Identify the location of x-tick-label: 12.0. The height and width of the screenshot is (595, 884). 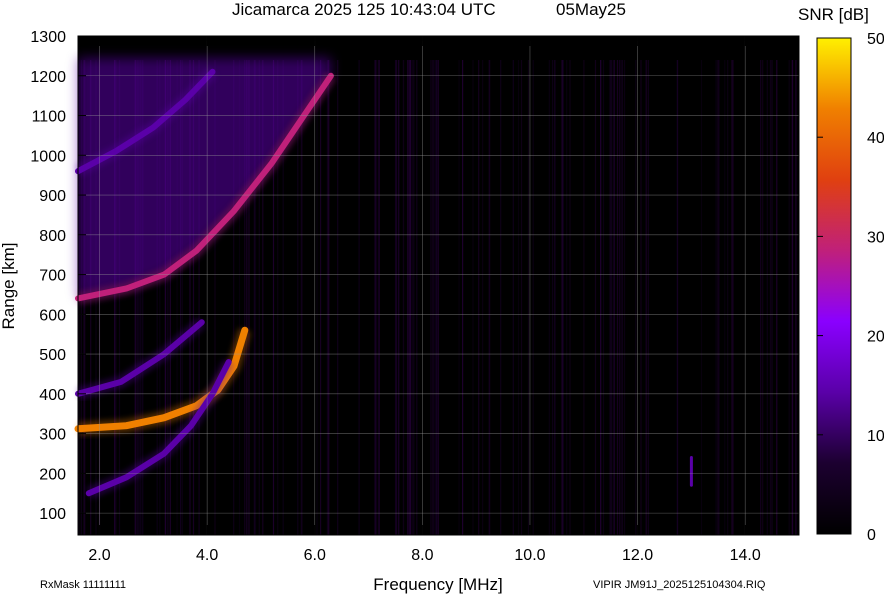
(637, 555).